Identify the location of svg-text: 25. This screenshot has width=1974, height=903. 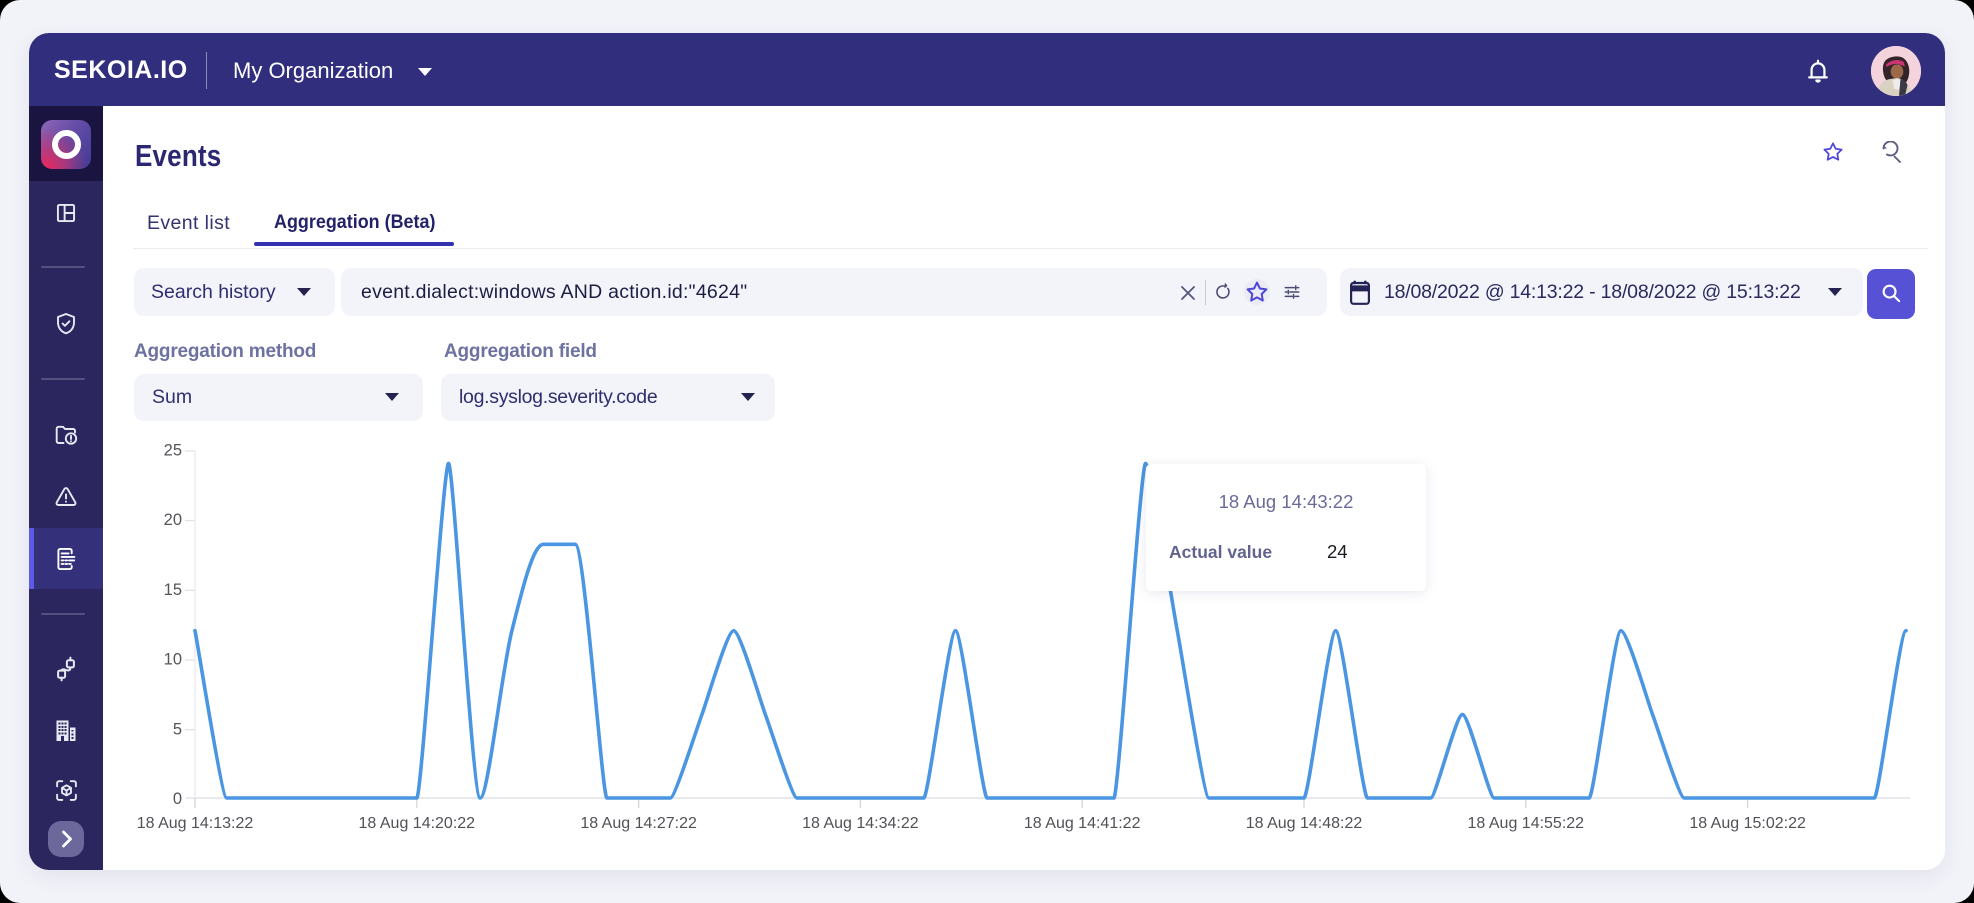
(173, 451).